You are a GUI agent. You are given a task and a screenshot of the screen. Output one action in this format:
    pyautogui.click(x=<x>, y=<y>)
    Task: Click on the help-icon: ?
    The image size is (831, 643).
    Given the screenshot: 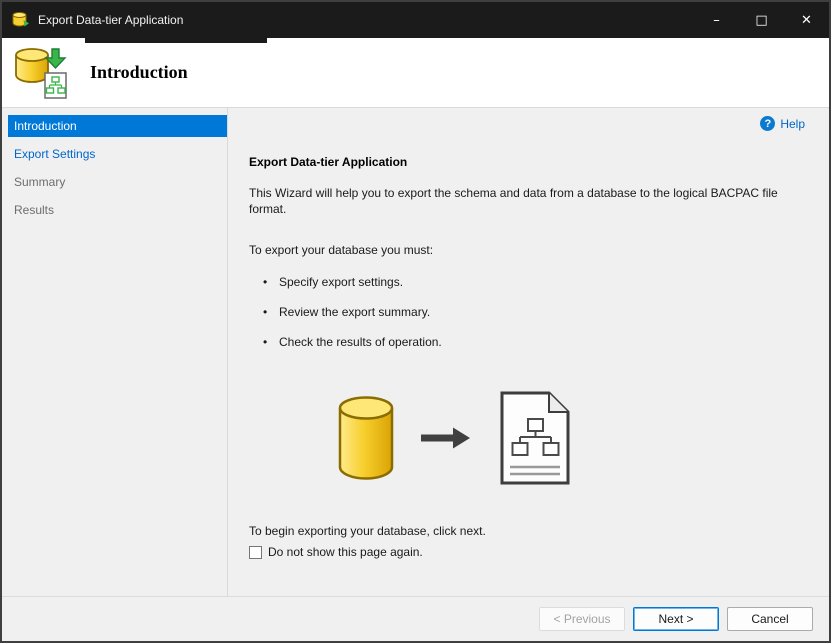 What is the action you would take?
    pyautogui.click(x=768, y=123)
    